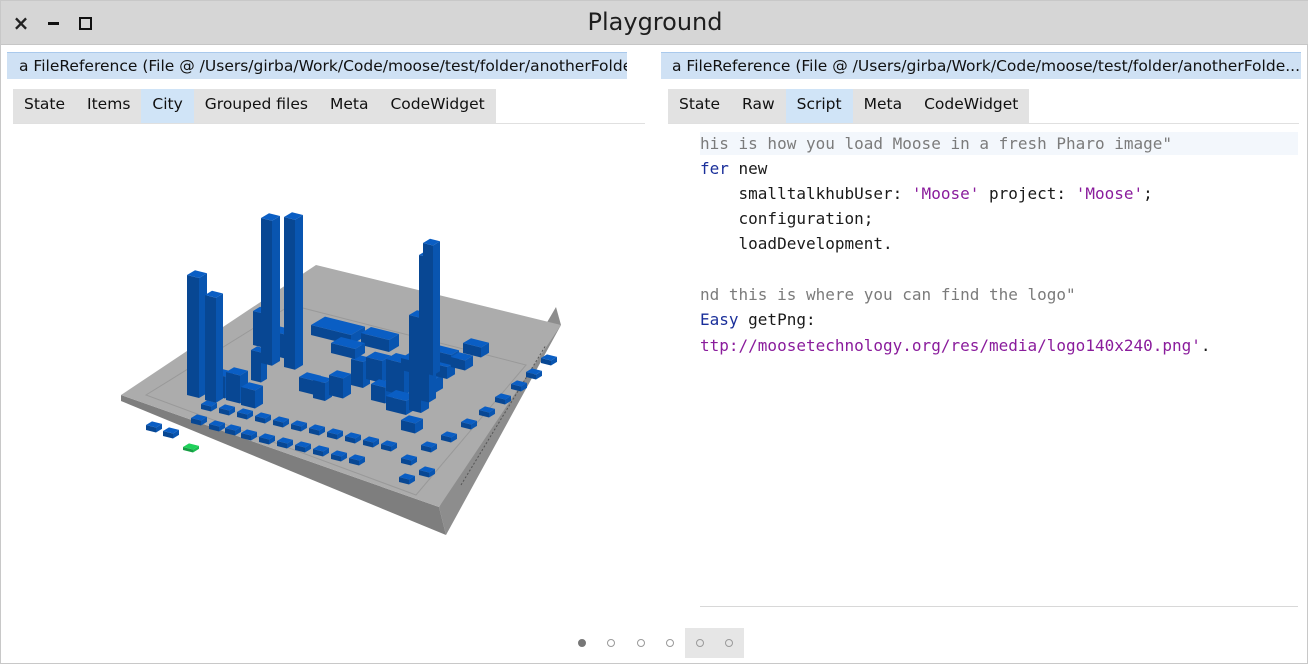  What do you see at coordinates (787, 218) in the screenshot?
I see `code-line: configuration;` at bounding box center [787, 218].